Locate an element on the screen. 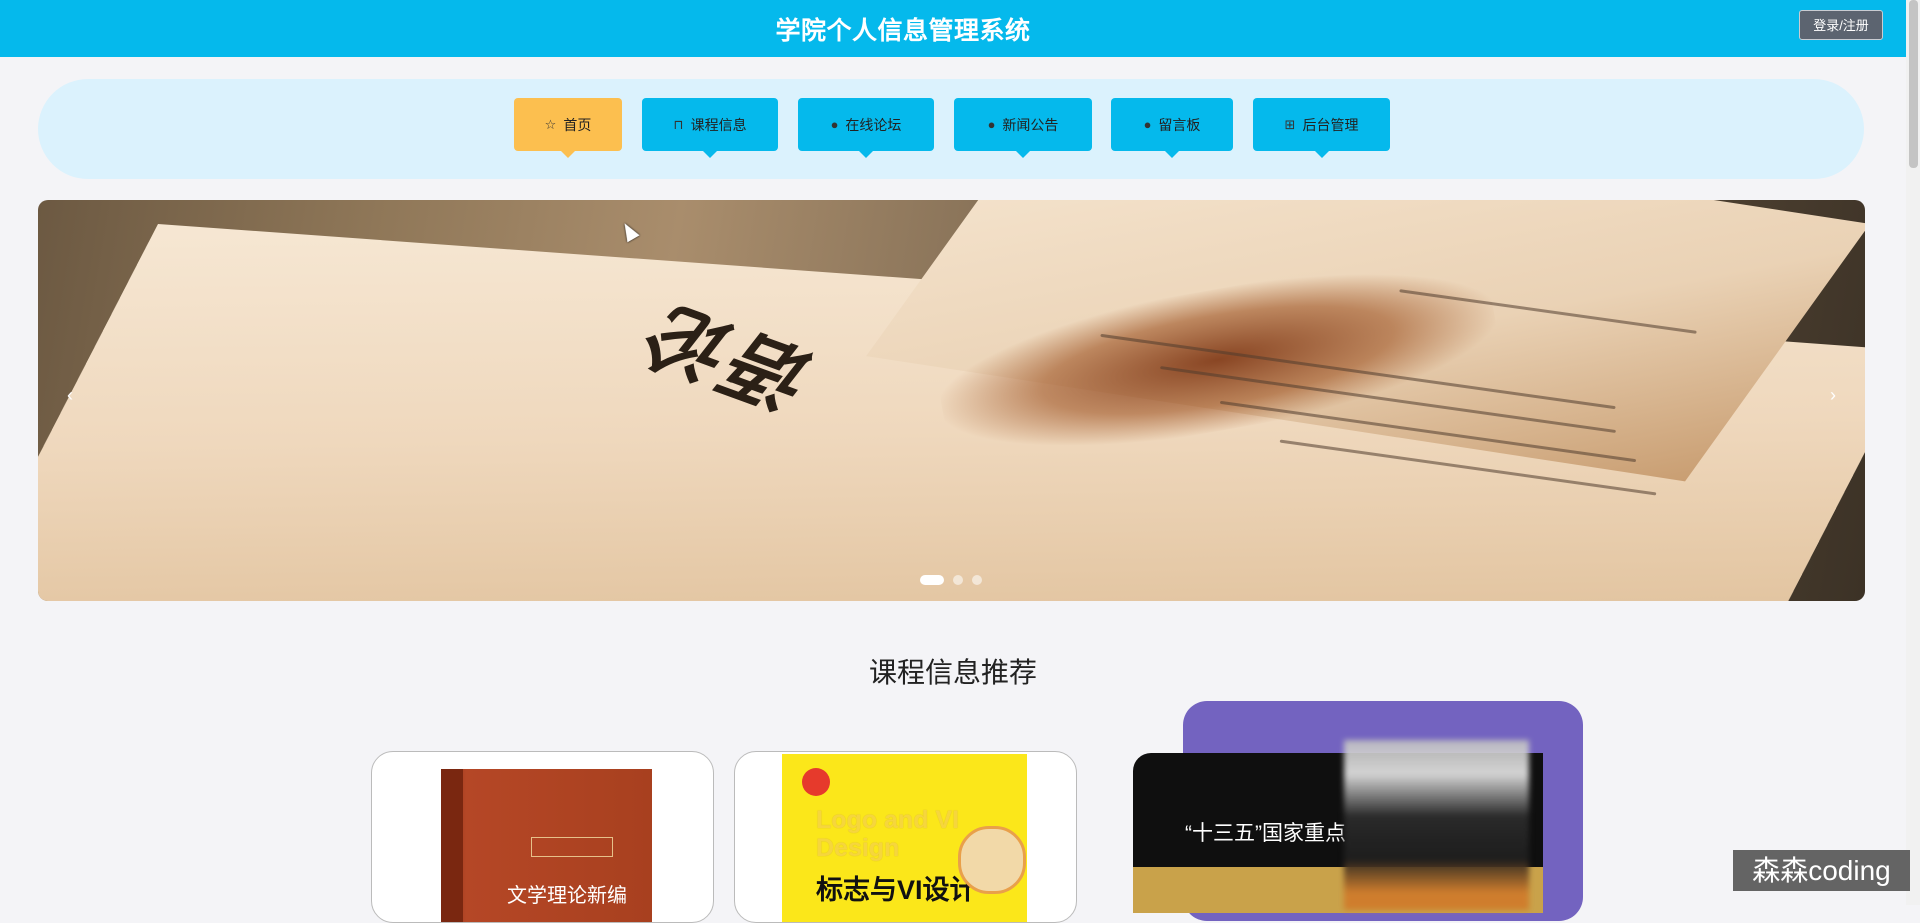 The image size is (1920, 923). main-nav-bar is located at coordinates (951, 129).